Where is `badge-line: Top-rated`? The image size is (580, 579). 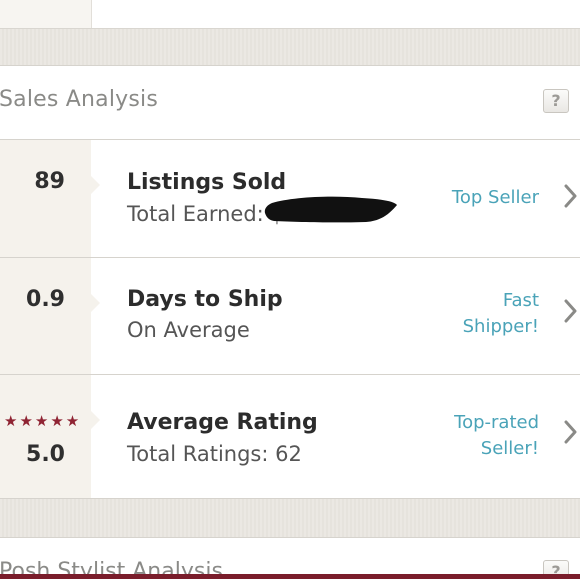 badge-line: Top-rated is located at coordinates (496, 422).